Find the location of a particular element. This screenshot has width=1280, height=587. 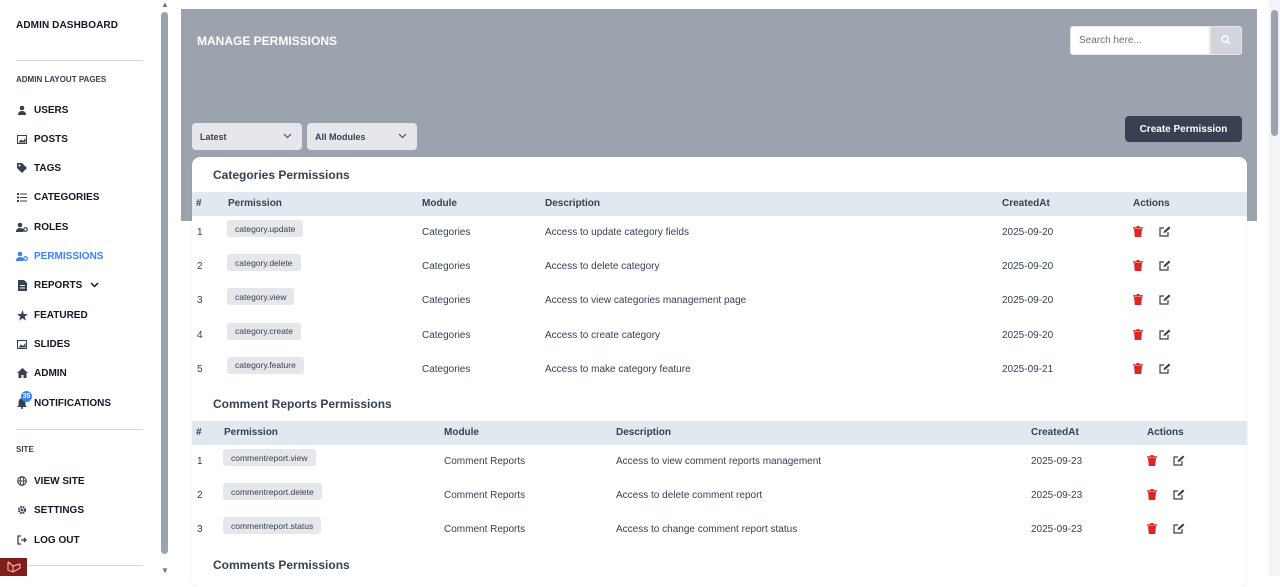

sidebar-item-users: USERS is located at coordinates (42, 110).